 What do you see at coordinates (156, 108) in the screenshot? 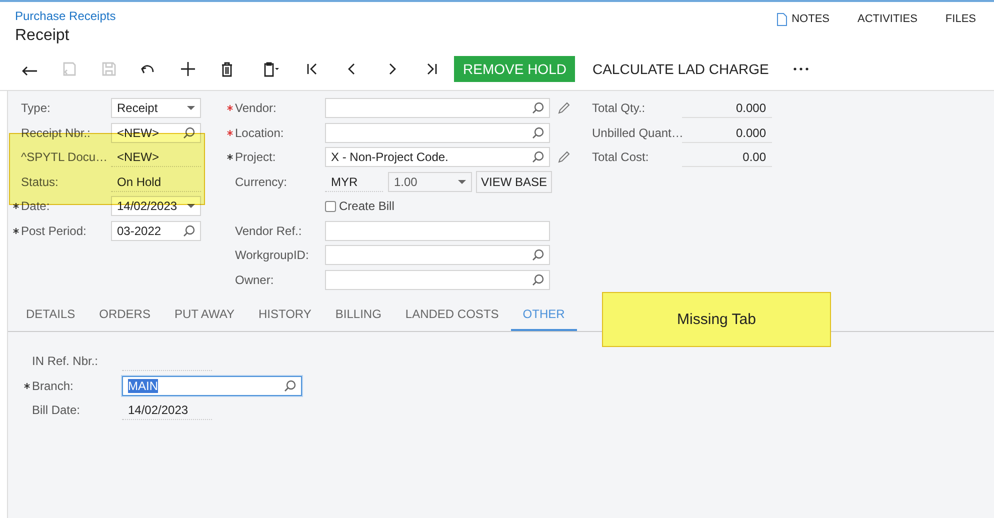
I see `dropdown-field: Receipt` at bounding box center [156, 108].